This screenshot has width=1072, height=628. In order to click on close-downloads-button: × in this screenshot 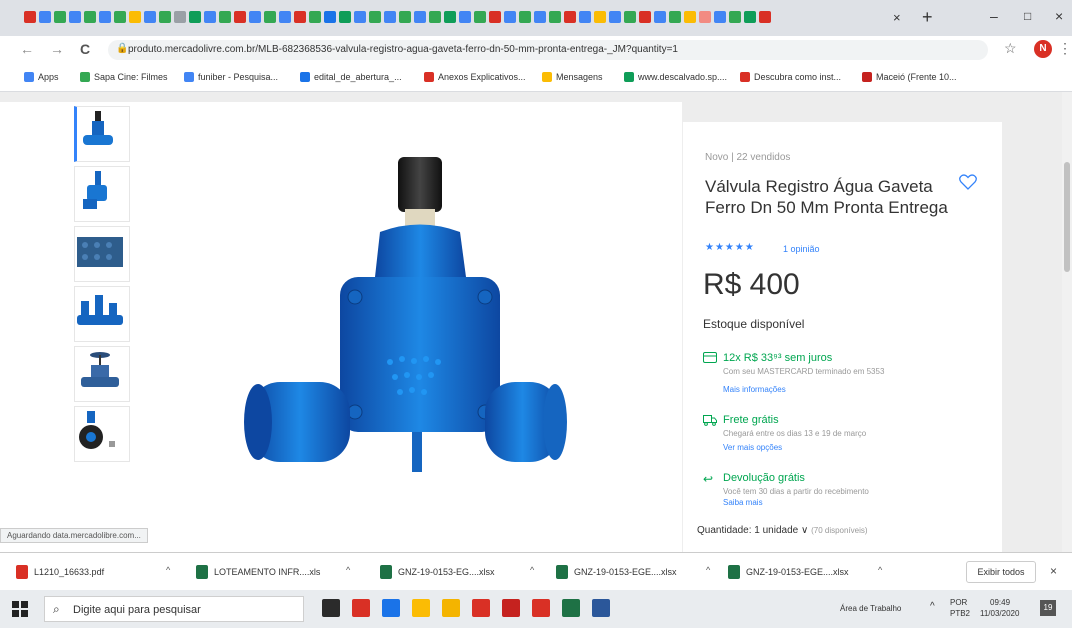, I will do `click(1053, 571)`.